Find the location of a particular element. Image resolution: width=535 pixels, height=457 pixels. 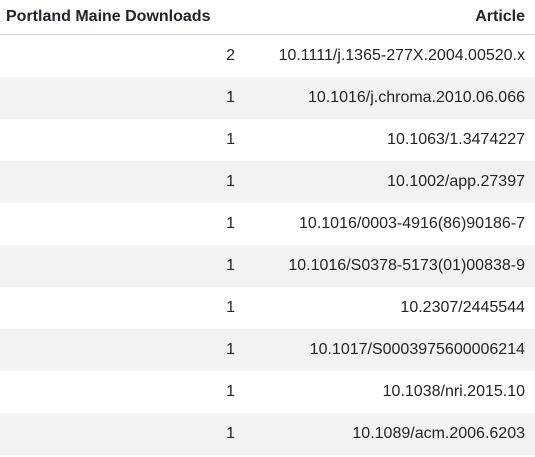

article-doi-cell: 10.1017/S0003975600006214 is located at coordinates (390, 350).